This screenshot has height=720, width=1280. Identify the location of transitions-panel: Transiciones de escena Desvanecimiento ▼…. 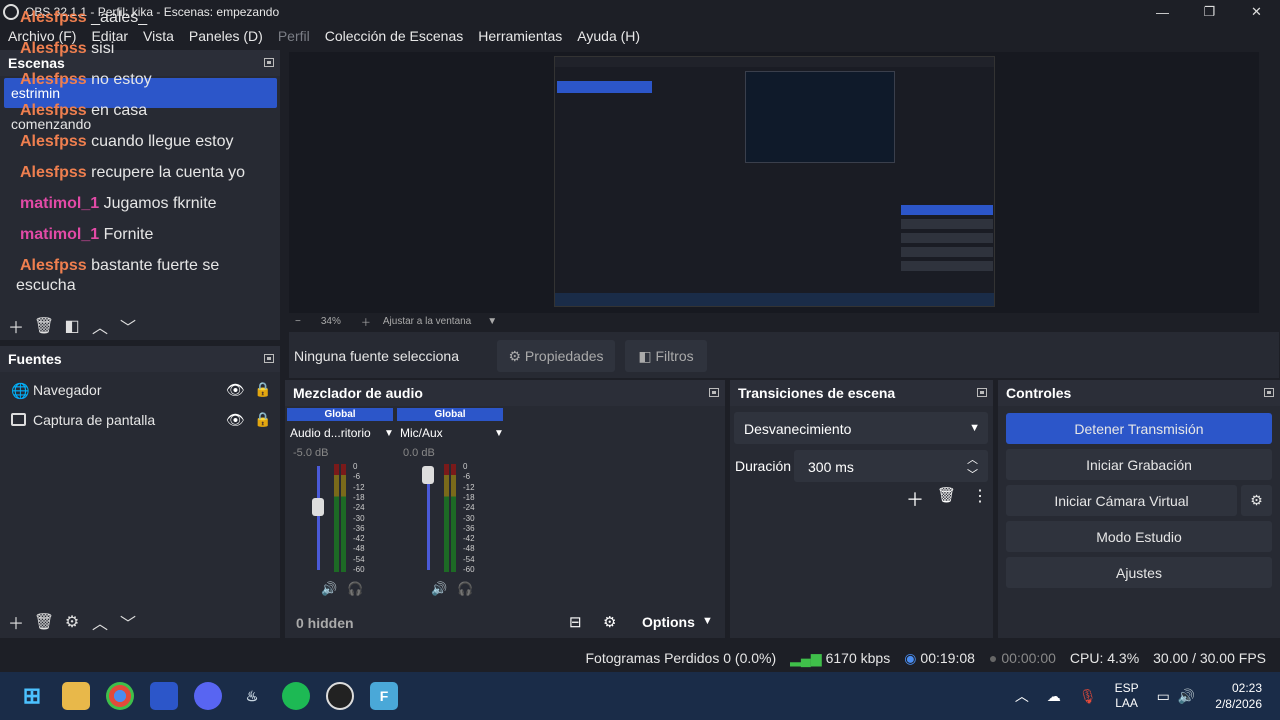
(861, 509).